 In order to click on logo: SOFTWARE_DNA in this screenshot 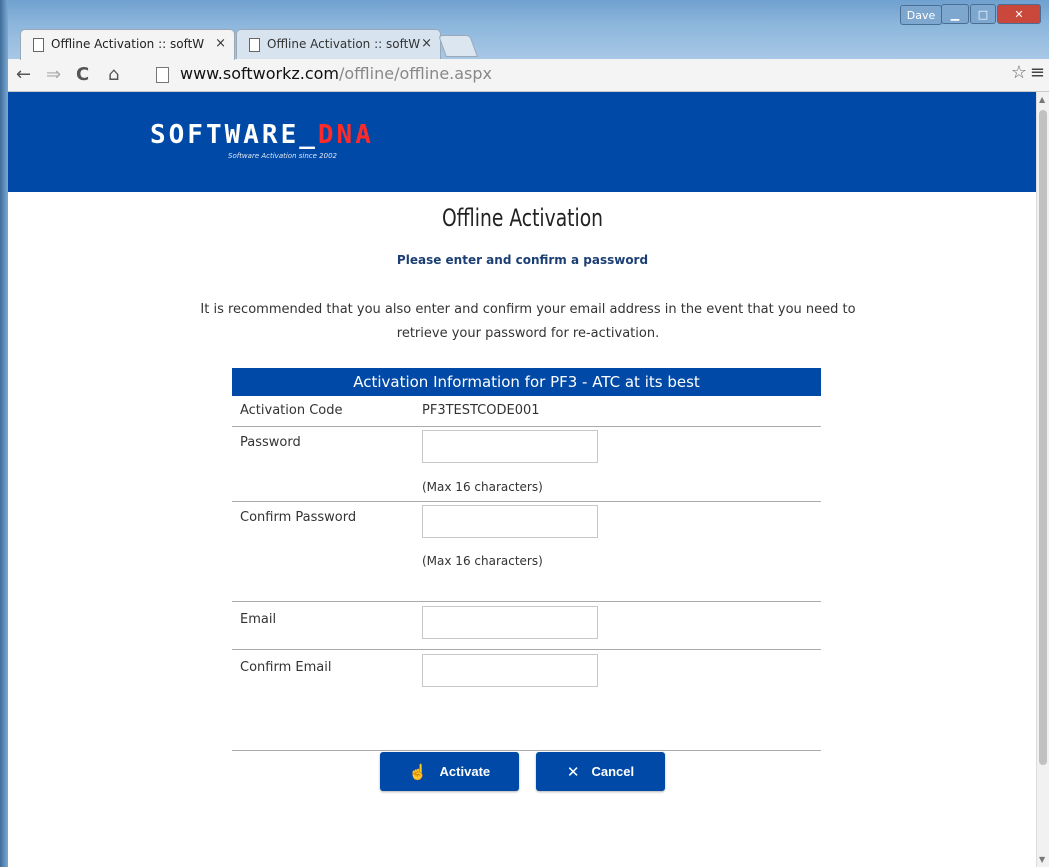, I will do `click(262, 135)`.